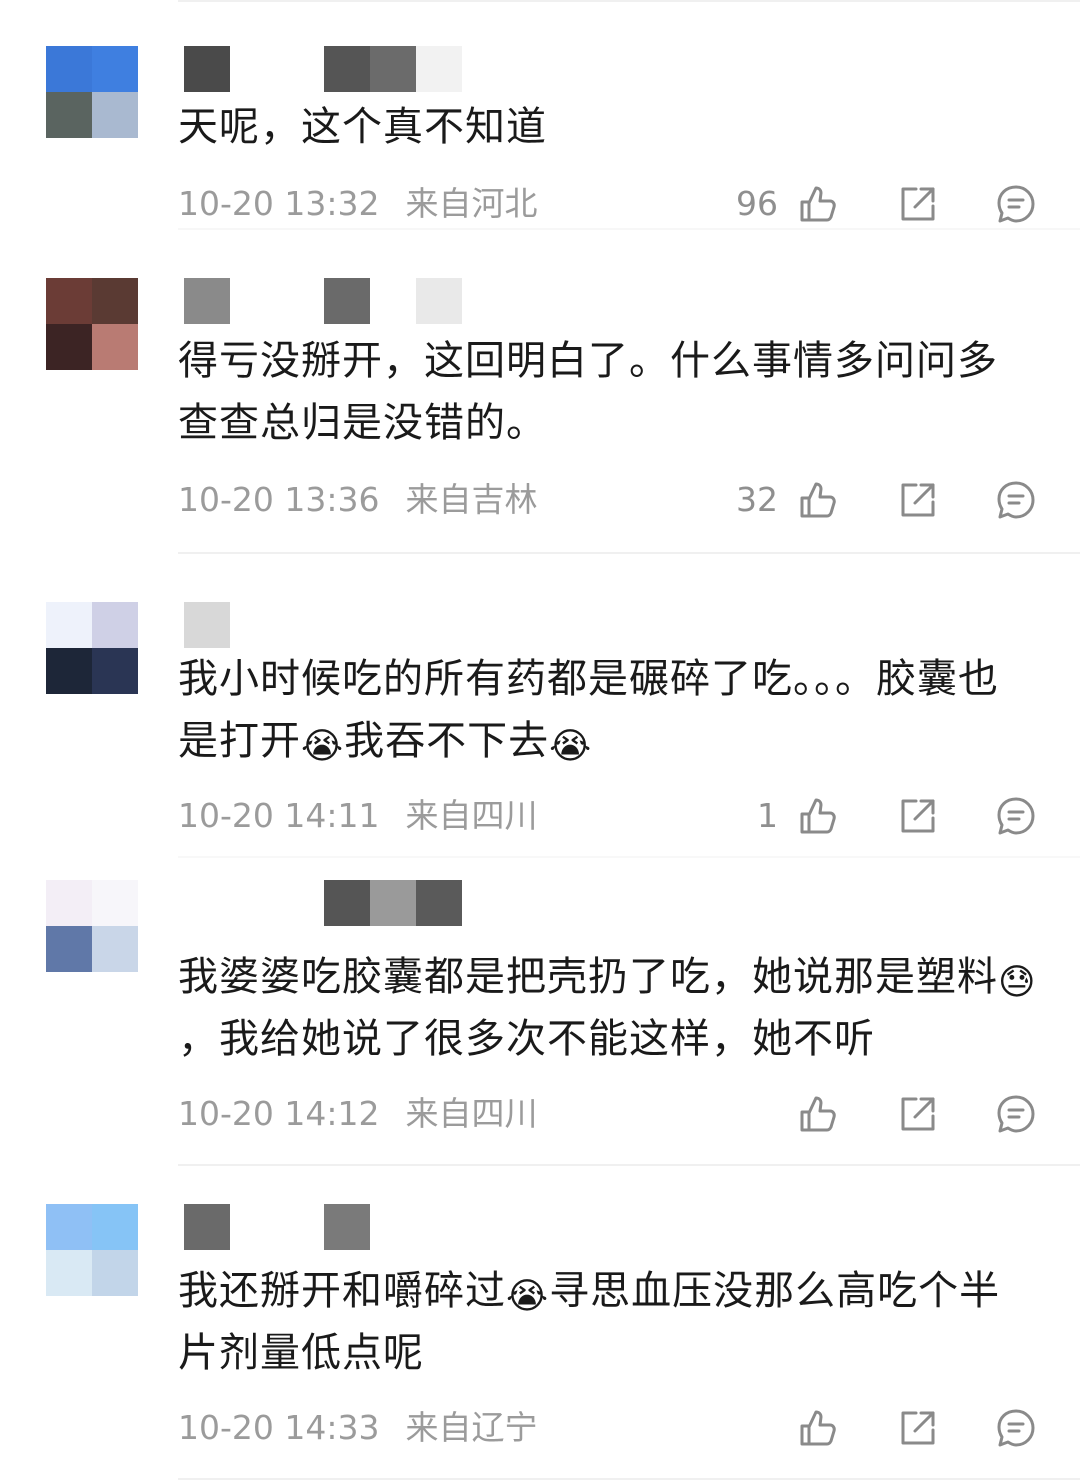 The width and height of the screenshot is (1080, 1482). I want to click on comment-text: 我还掰开和嚼碎过😭寻思血压没那么高吃个半片剂量低点呢, so click(608, 1322).